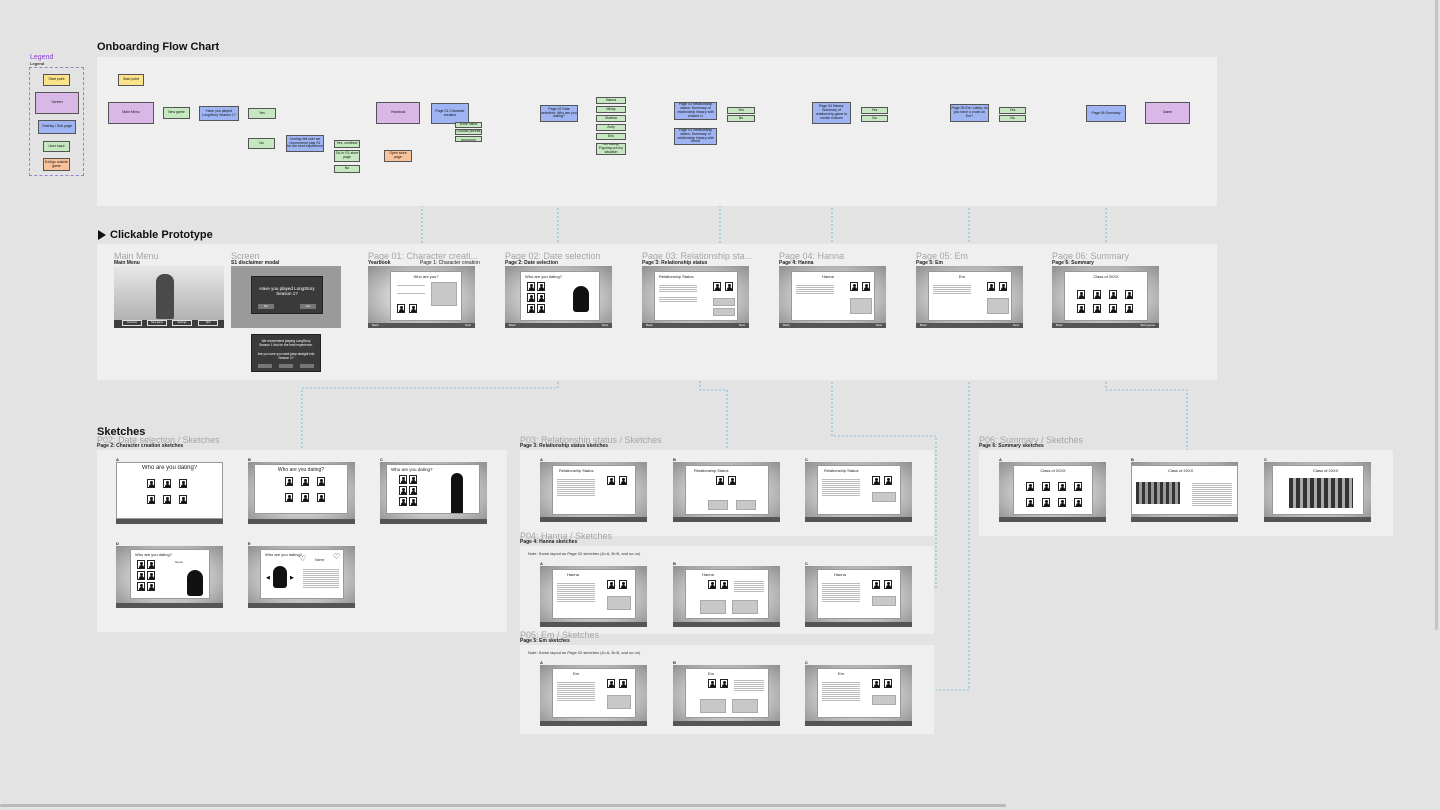  Describe the element at coordinates (266, 306) in the screenshot. I see `modal-no-button: No` at that location.